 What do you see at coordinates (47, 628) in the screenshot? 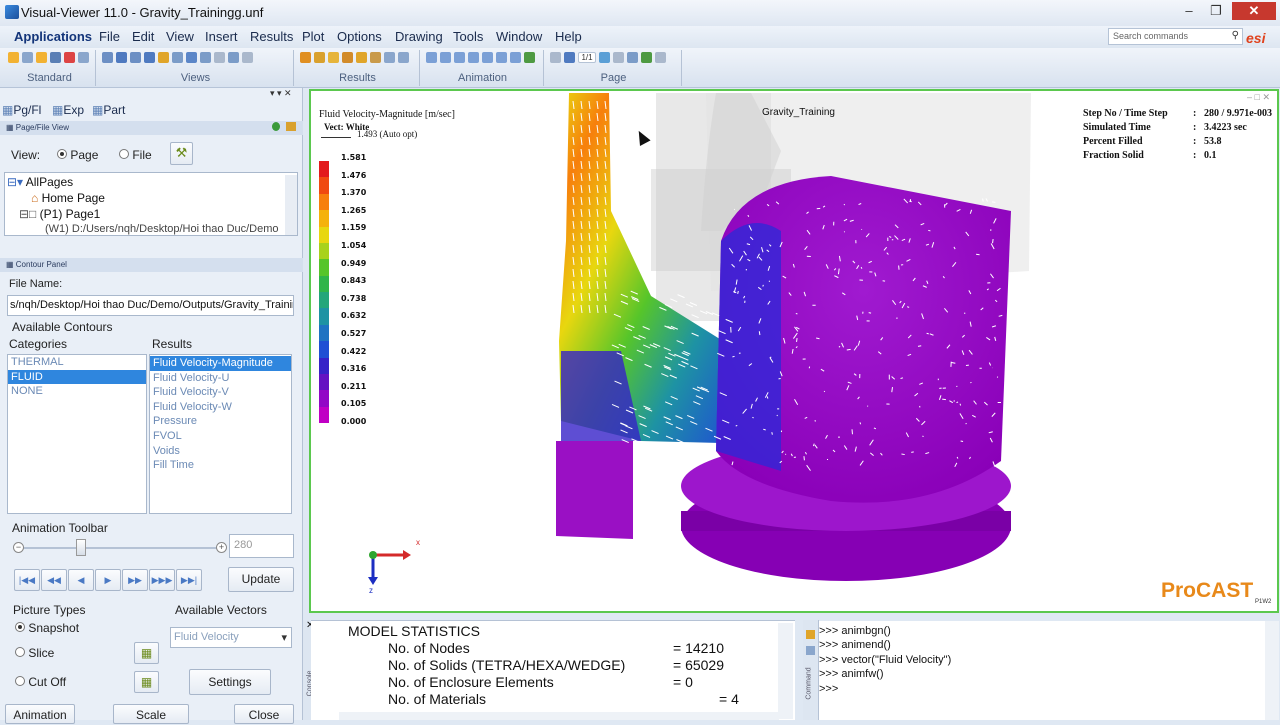
I see `picture-option-snapshot: Snapshot` at bounding box center [47, 628].